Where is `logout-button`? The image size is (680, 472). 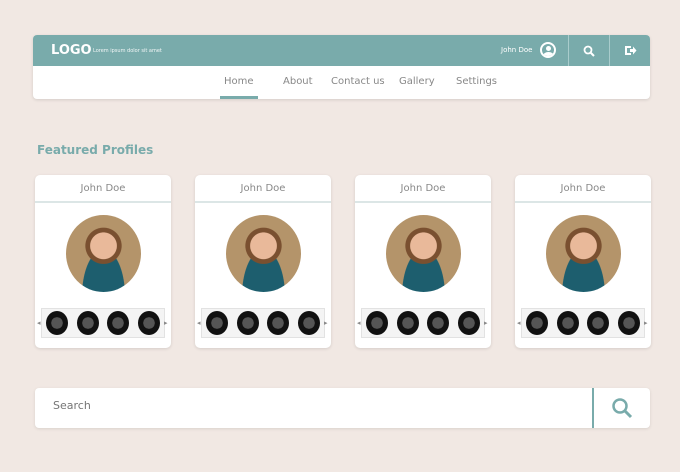 logout-button is located at coordinates (629, 50).